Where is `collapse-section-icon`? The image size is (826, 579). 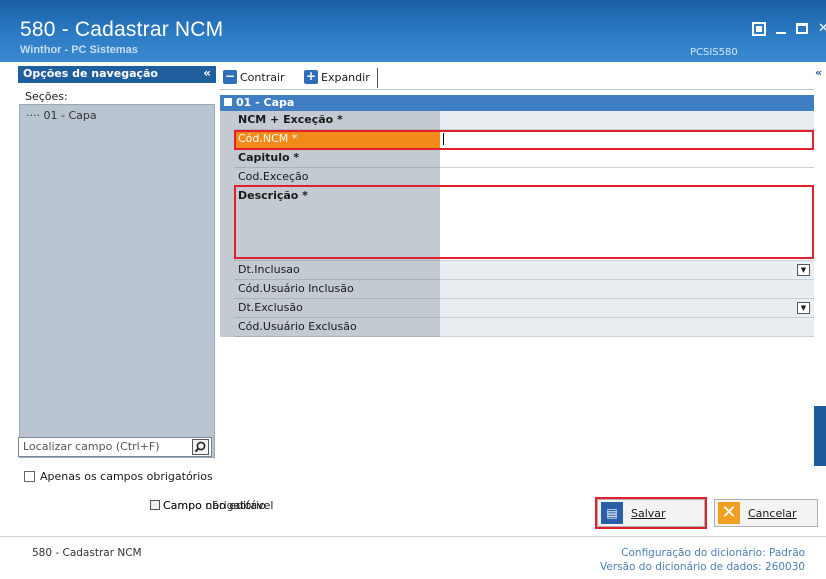
collapse-section-icon is located at coordinates (228, 102).